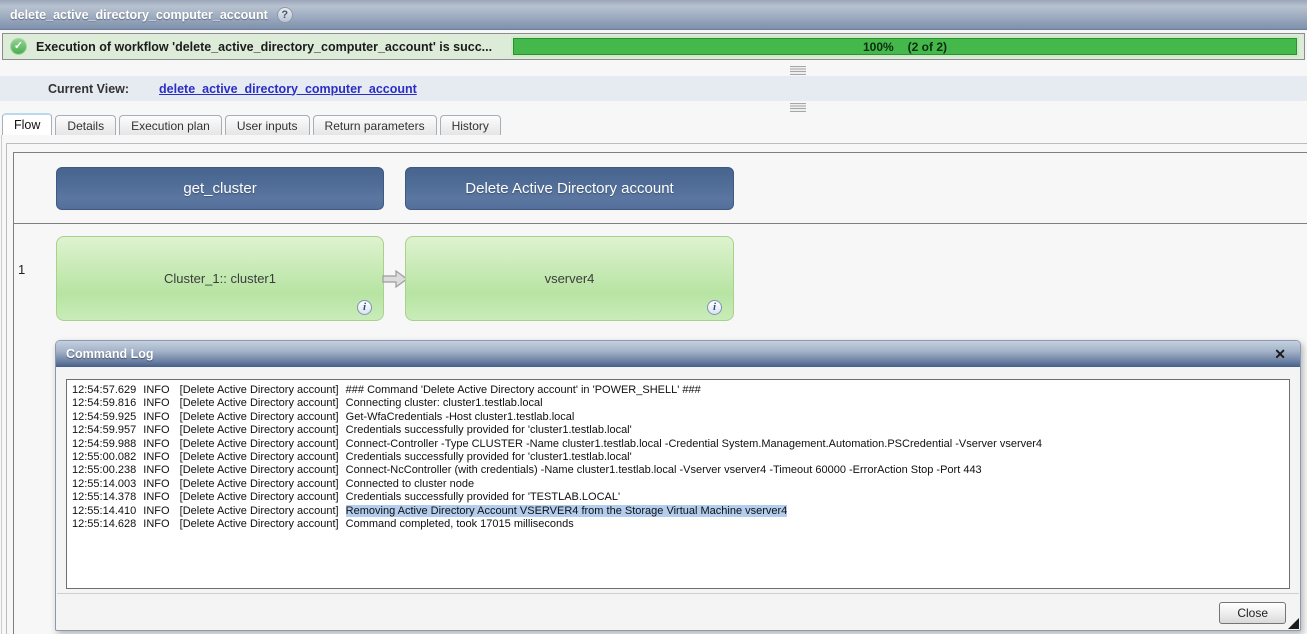 The width and height of the screenshot is (1307, 634). I want to click on view-tab: Details, so click(86, 125).